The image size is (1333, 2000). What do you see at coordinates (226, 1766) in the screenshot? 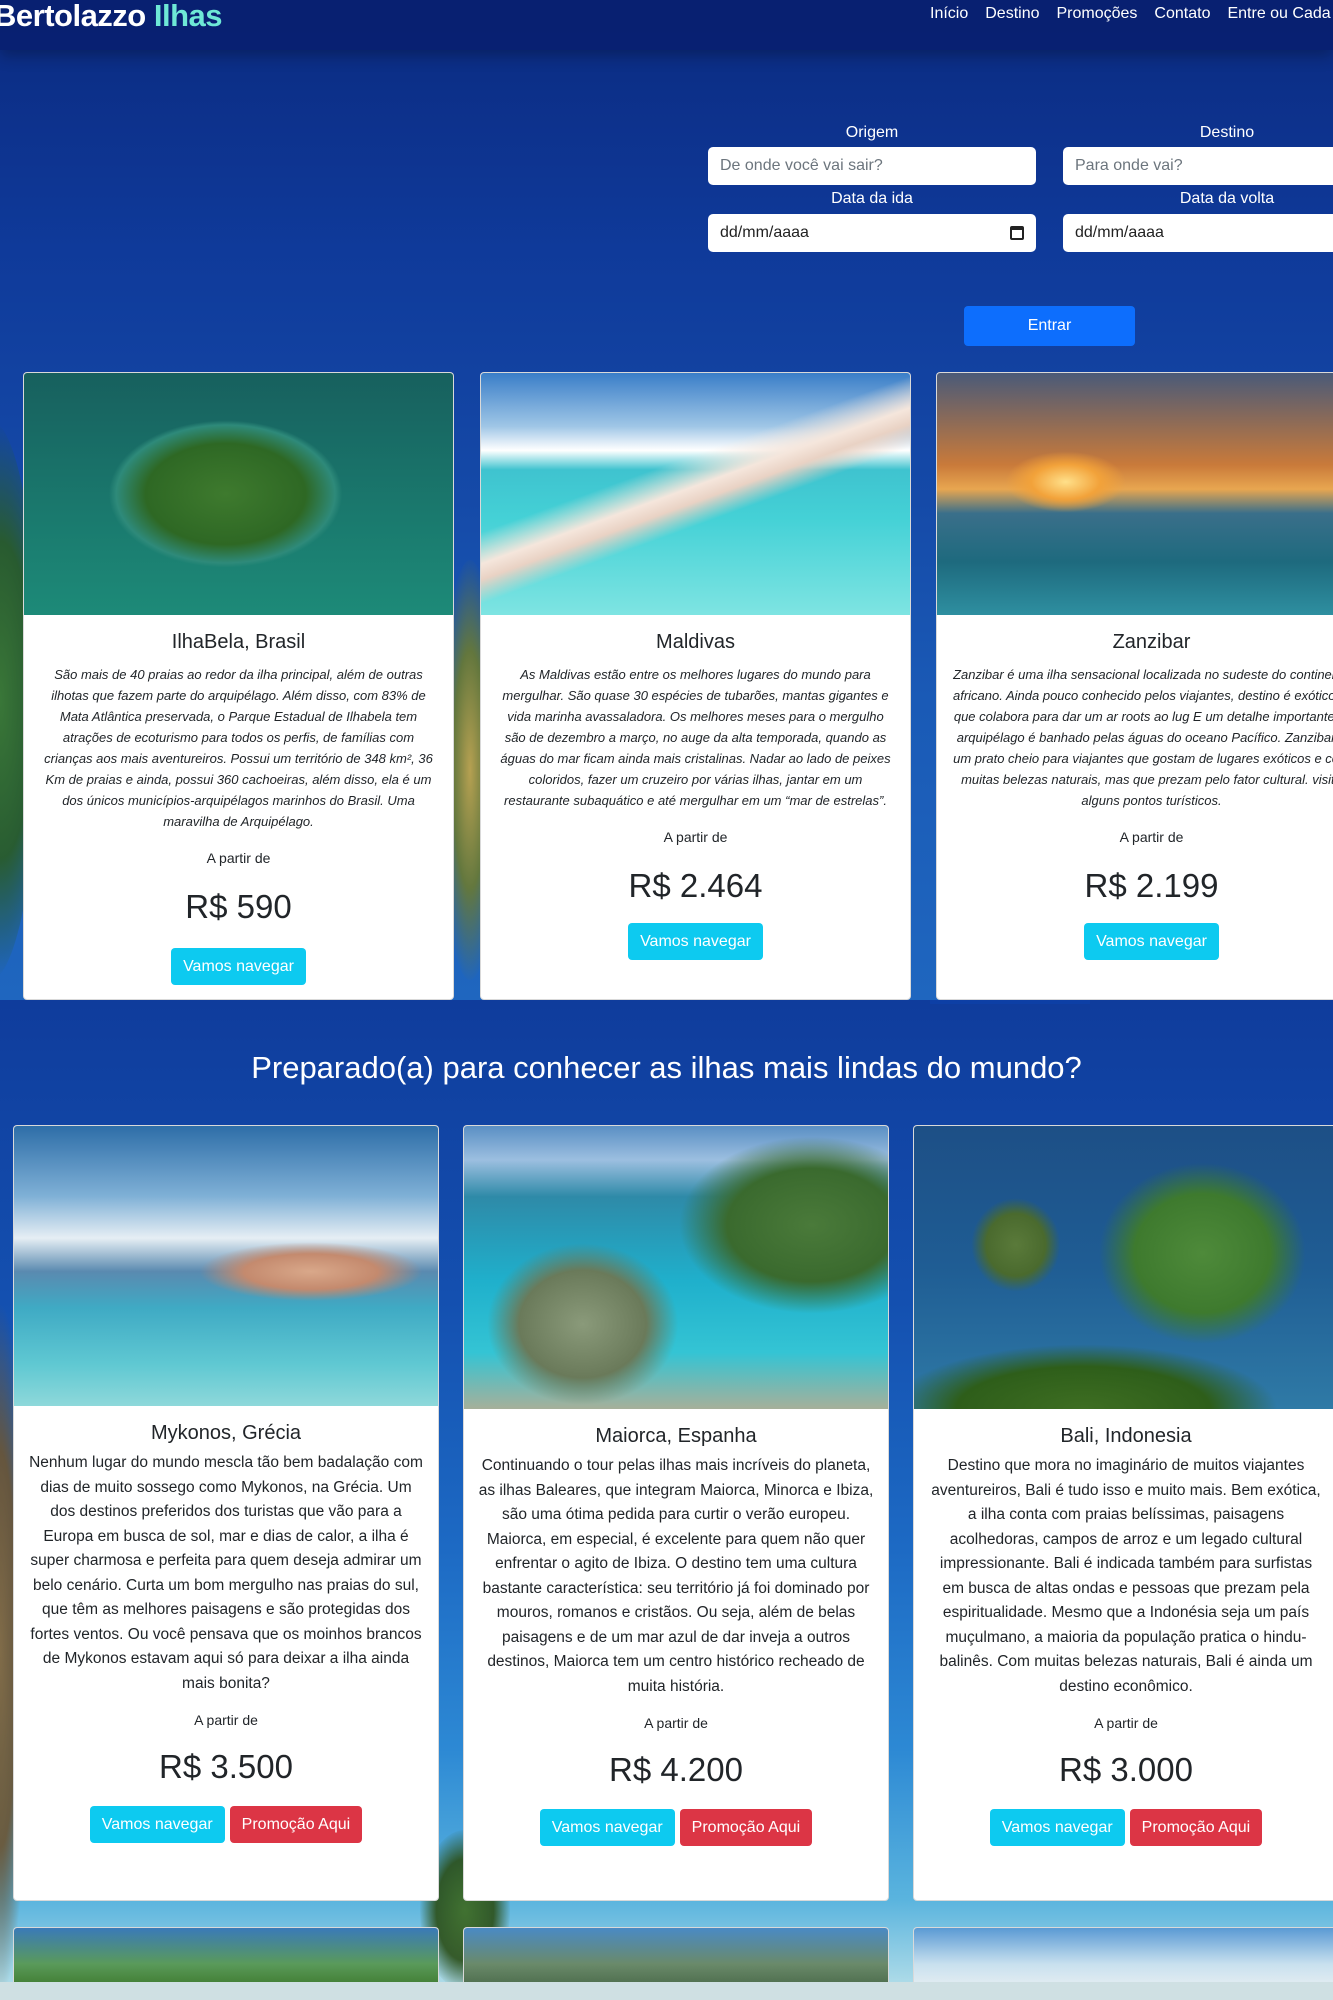
I see `card-price: R$ 3.500` at bounding box center [226, 1766].